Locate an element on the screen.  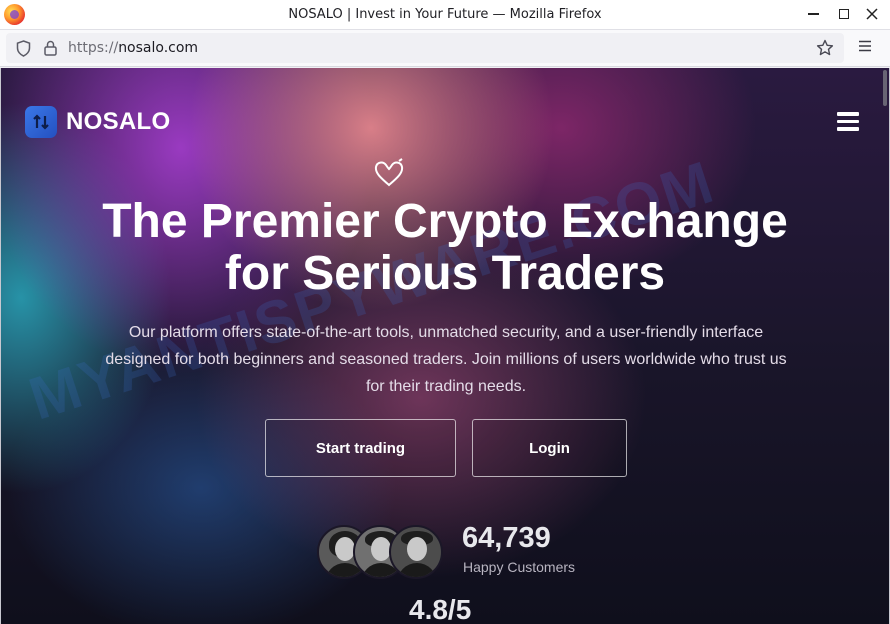
maximize-icon is located at coordinates (844, 14).